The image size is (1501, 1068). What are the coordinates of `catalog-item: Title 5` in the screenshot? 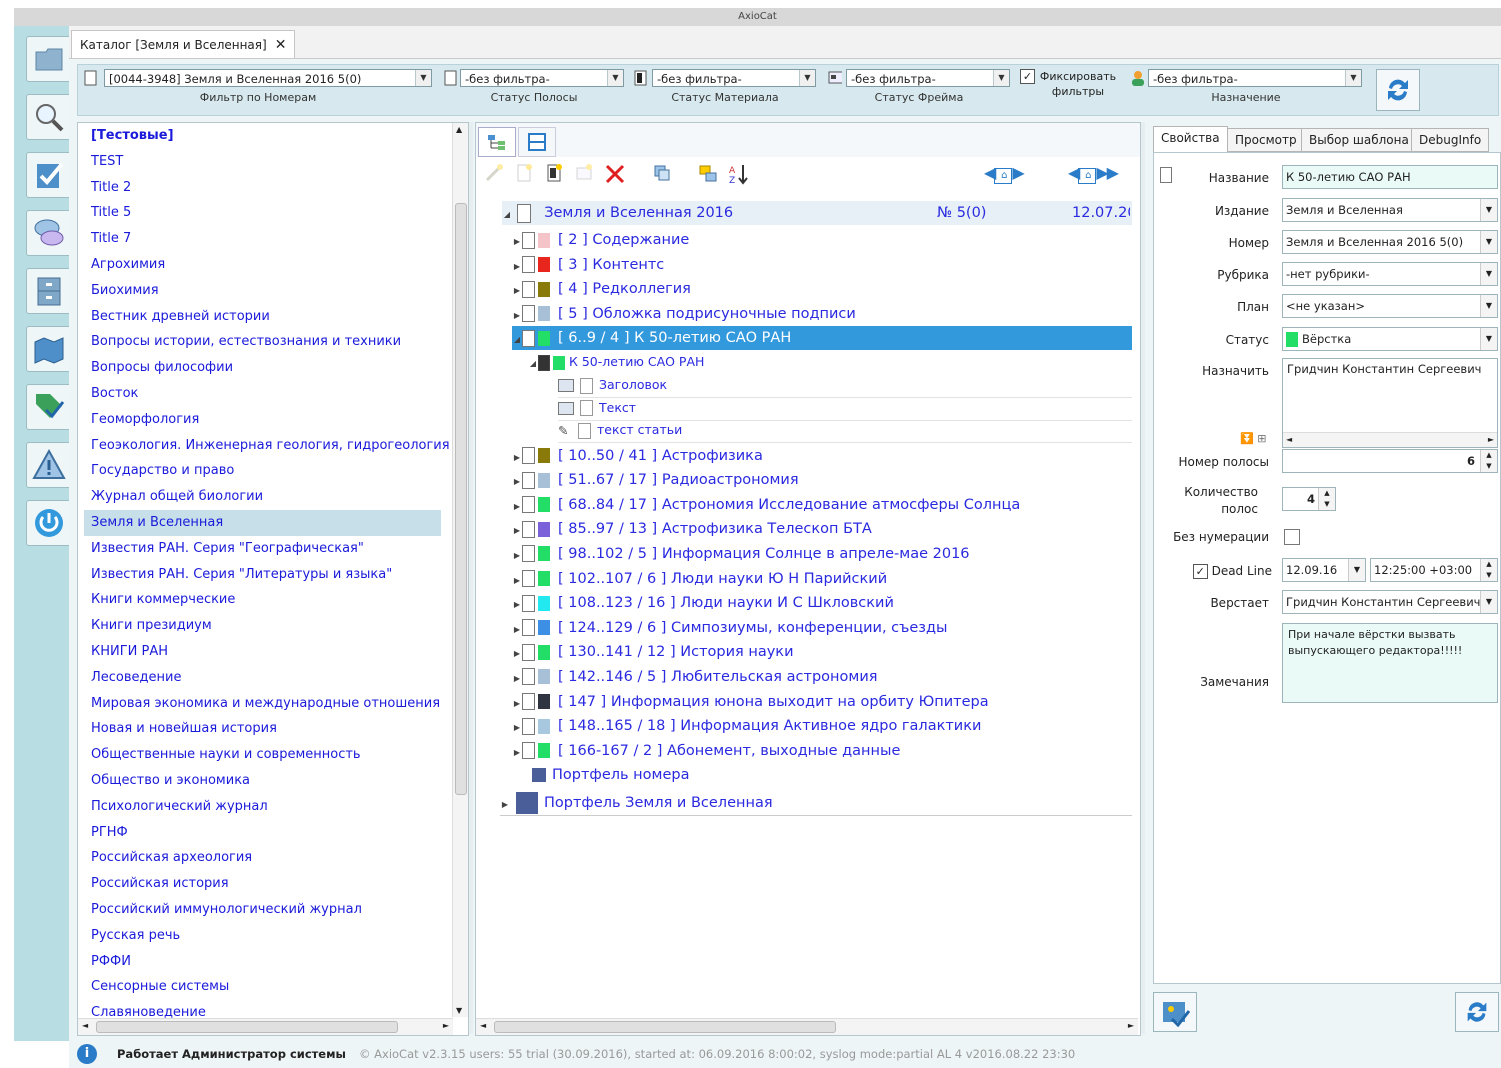 It's located at (265, 213).